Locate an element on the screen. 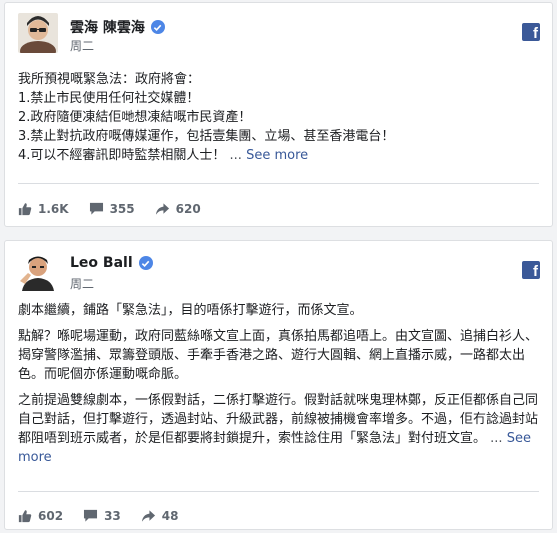 This screenshot has width=557, height=533. post-line: 我所預視嘅緊急法：政府將會： is located at coordinates (109, 79).